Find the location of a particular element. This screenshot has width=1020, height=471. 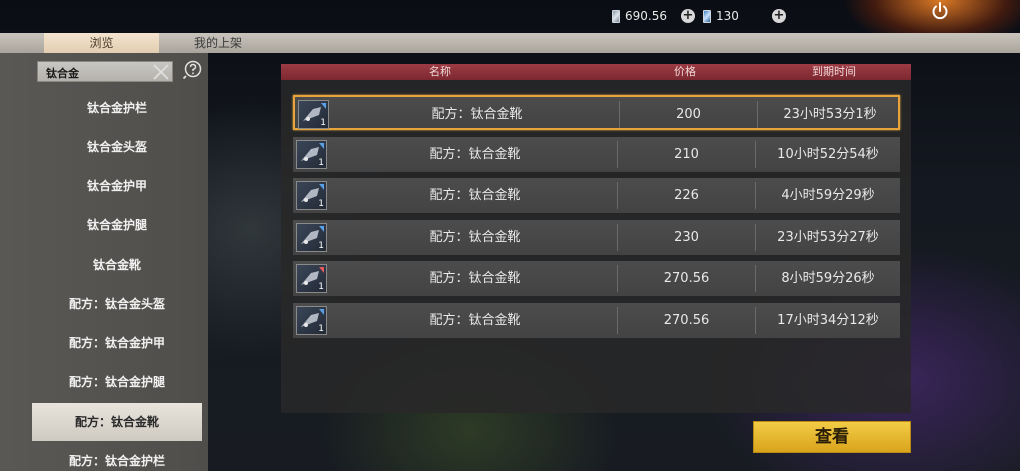

sidebar-item: 钛合金护腿 is located at coordinates (117, 225).